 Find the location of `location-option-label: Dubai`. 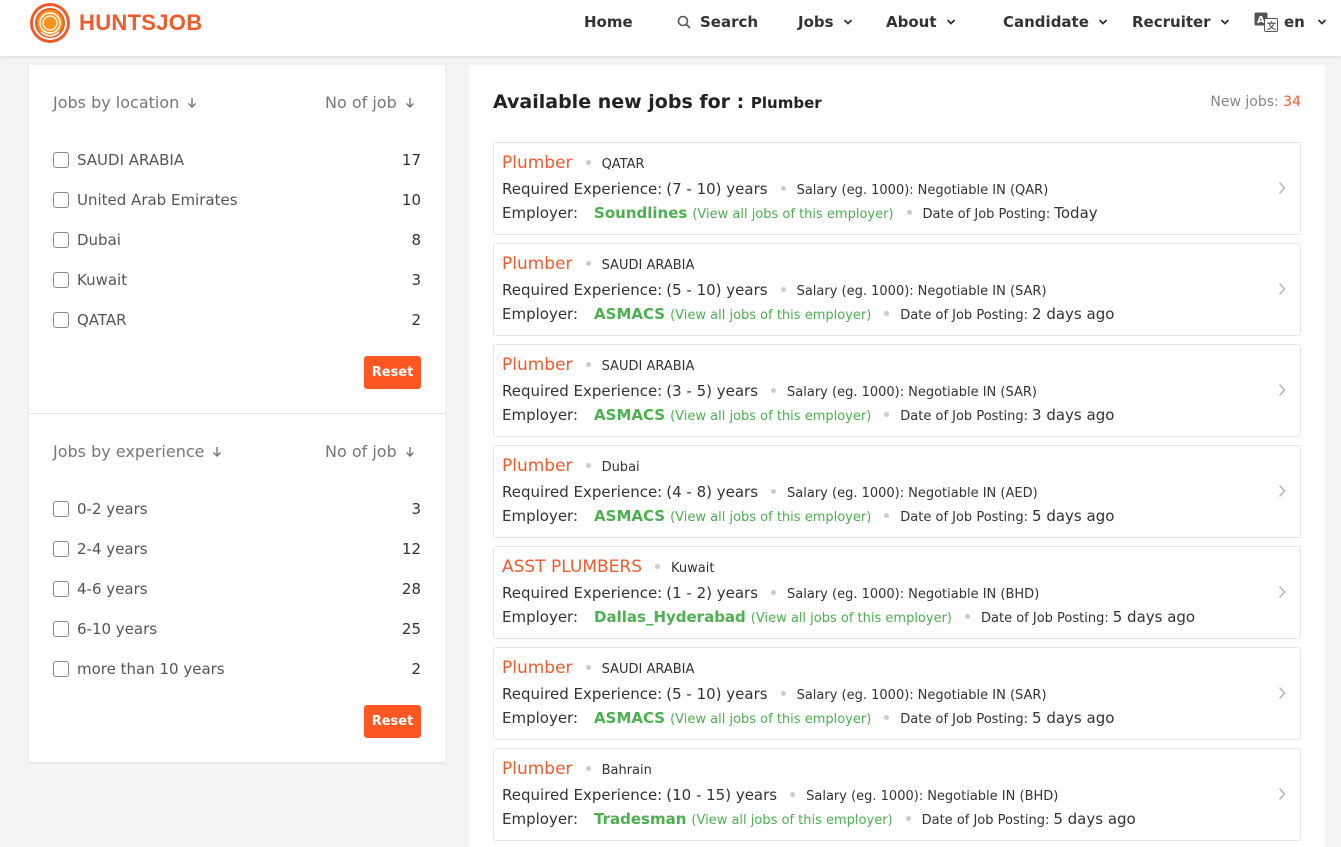

location-option-label: Dubai is located at coordinates (99, 240).